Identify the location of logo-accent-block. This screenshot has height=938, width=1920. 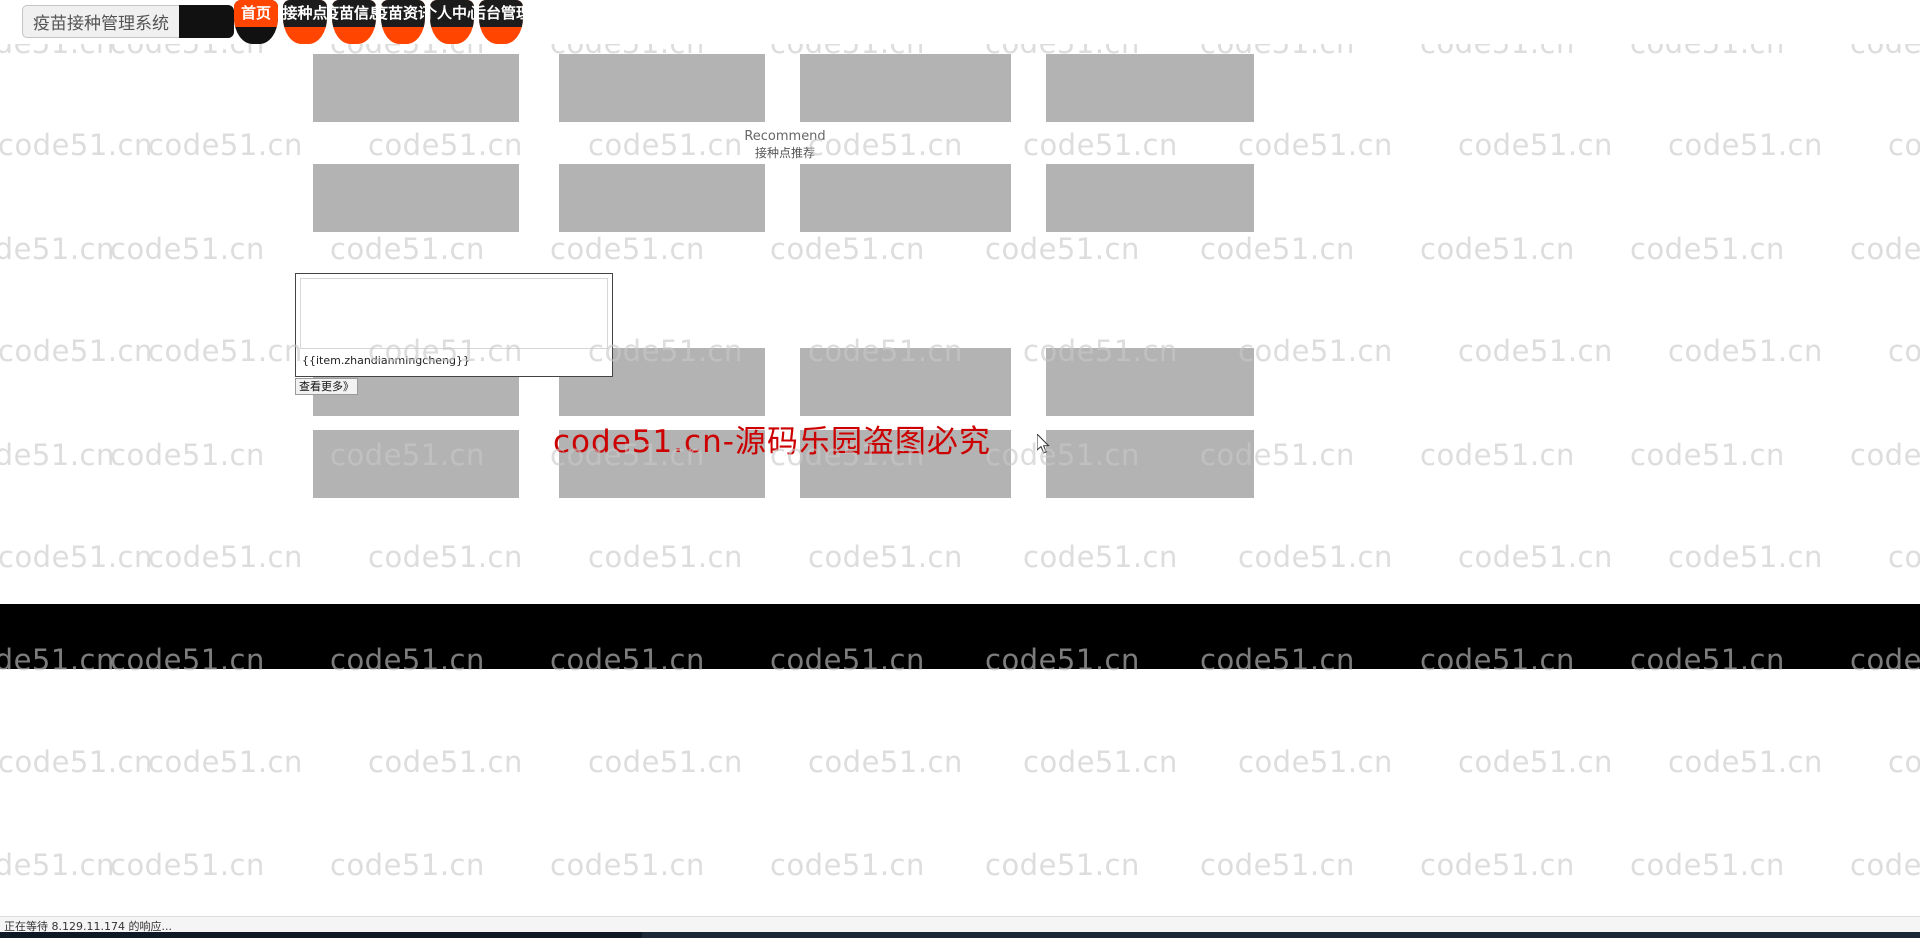
(206, 21).